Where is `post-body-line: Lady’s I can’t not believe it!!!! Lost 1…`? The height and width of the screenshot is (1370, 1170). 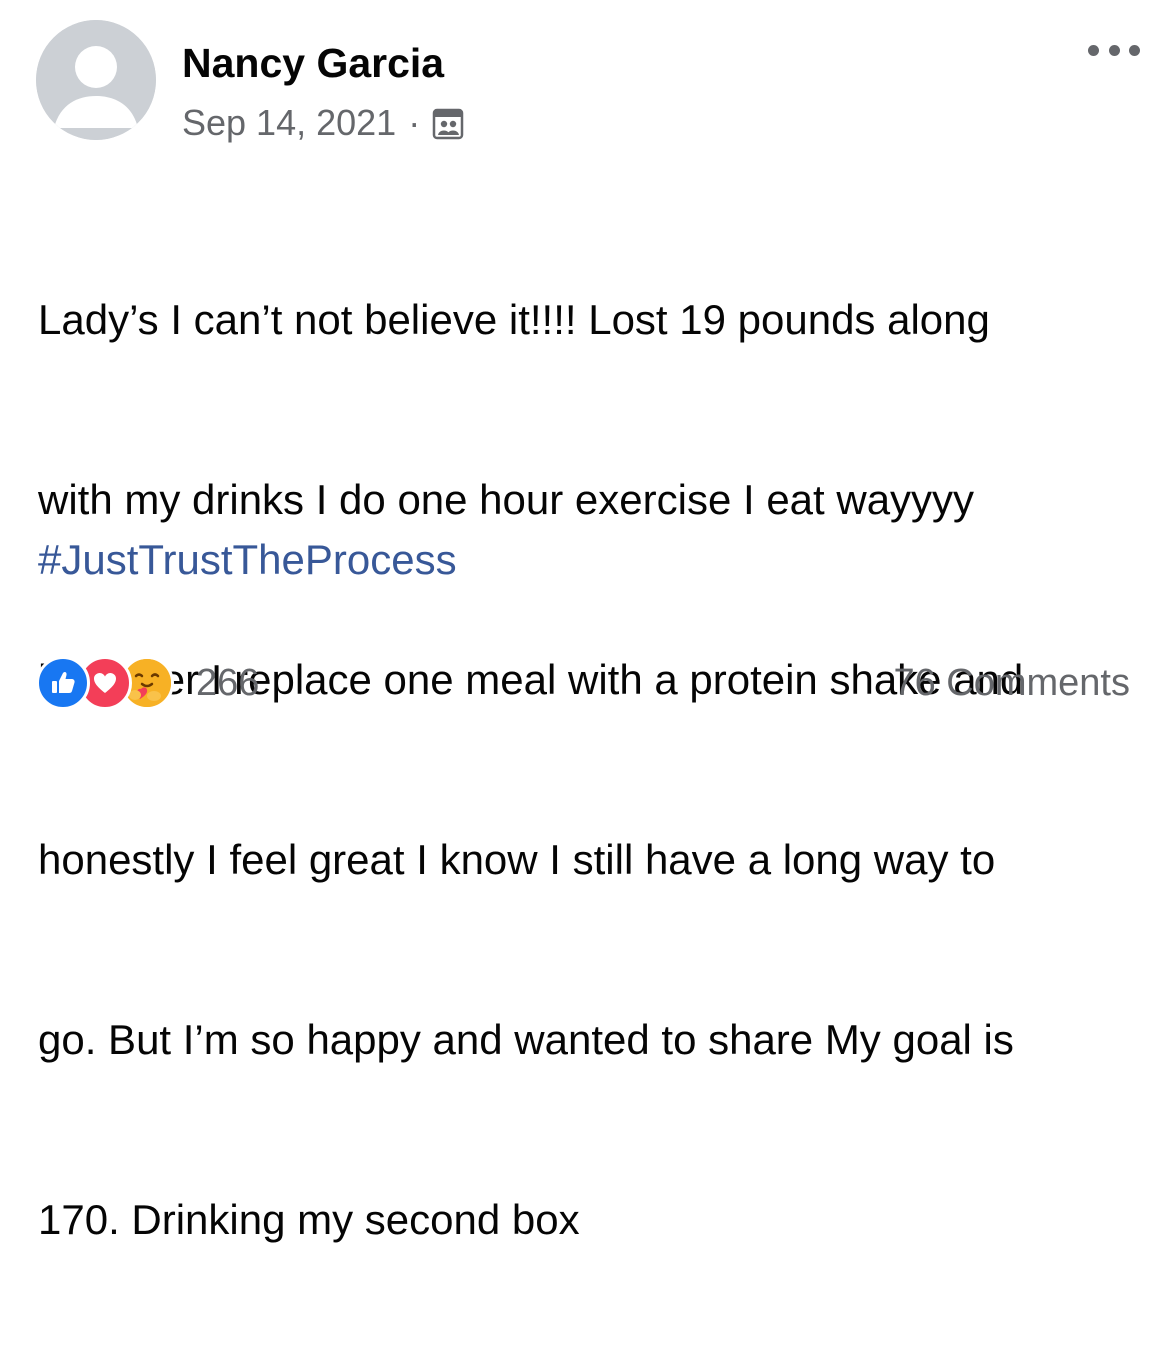 post-body-line: Lady’s I can’t not believe it!!!! Lost 1… is located at coordinates (514, 319).